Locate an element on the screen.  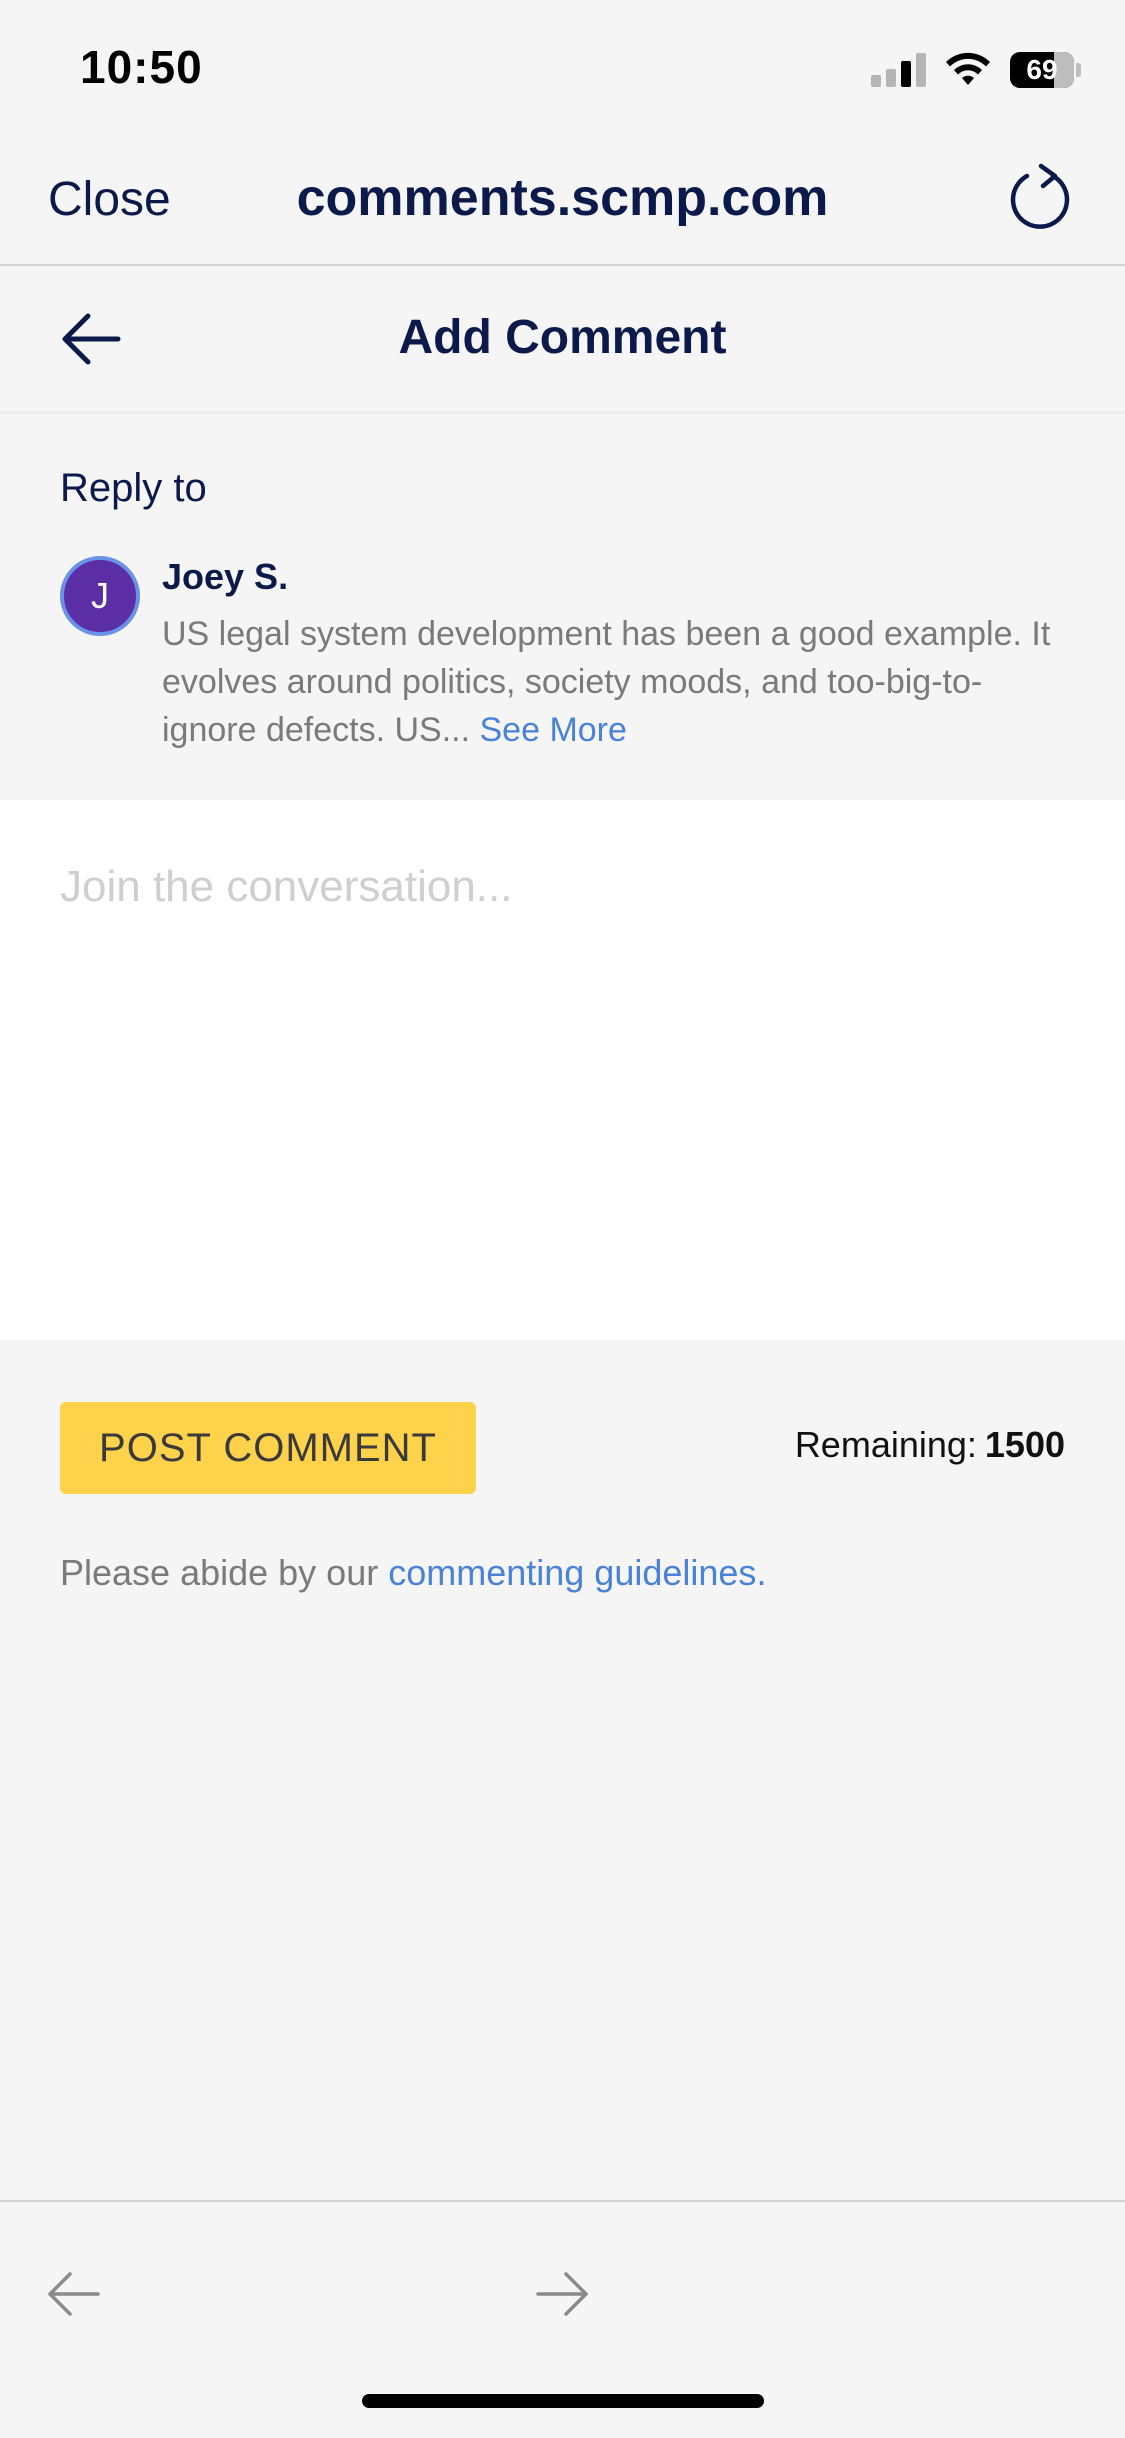
author-name: Joey S. is located at coordinates (225, 576).